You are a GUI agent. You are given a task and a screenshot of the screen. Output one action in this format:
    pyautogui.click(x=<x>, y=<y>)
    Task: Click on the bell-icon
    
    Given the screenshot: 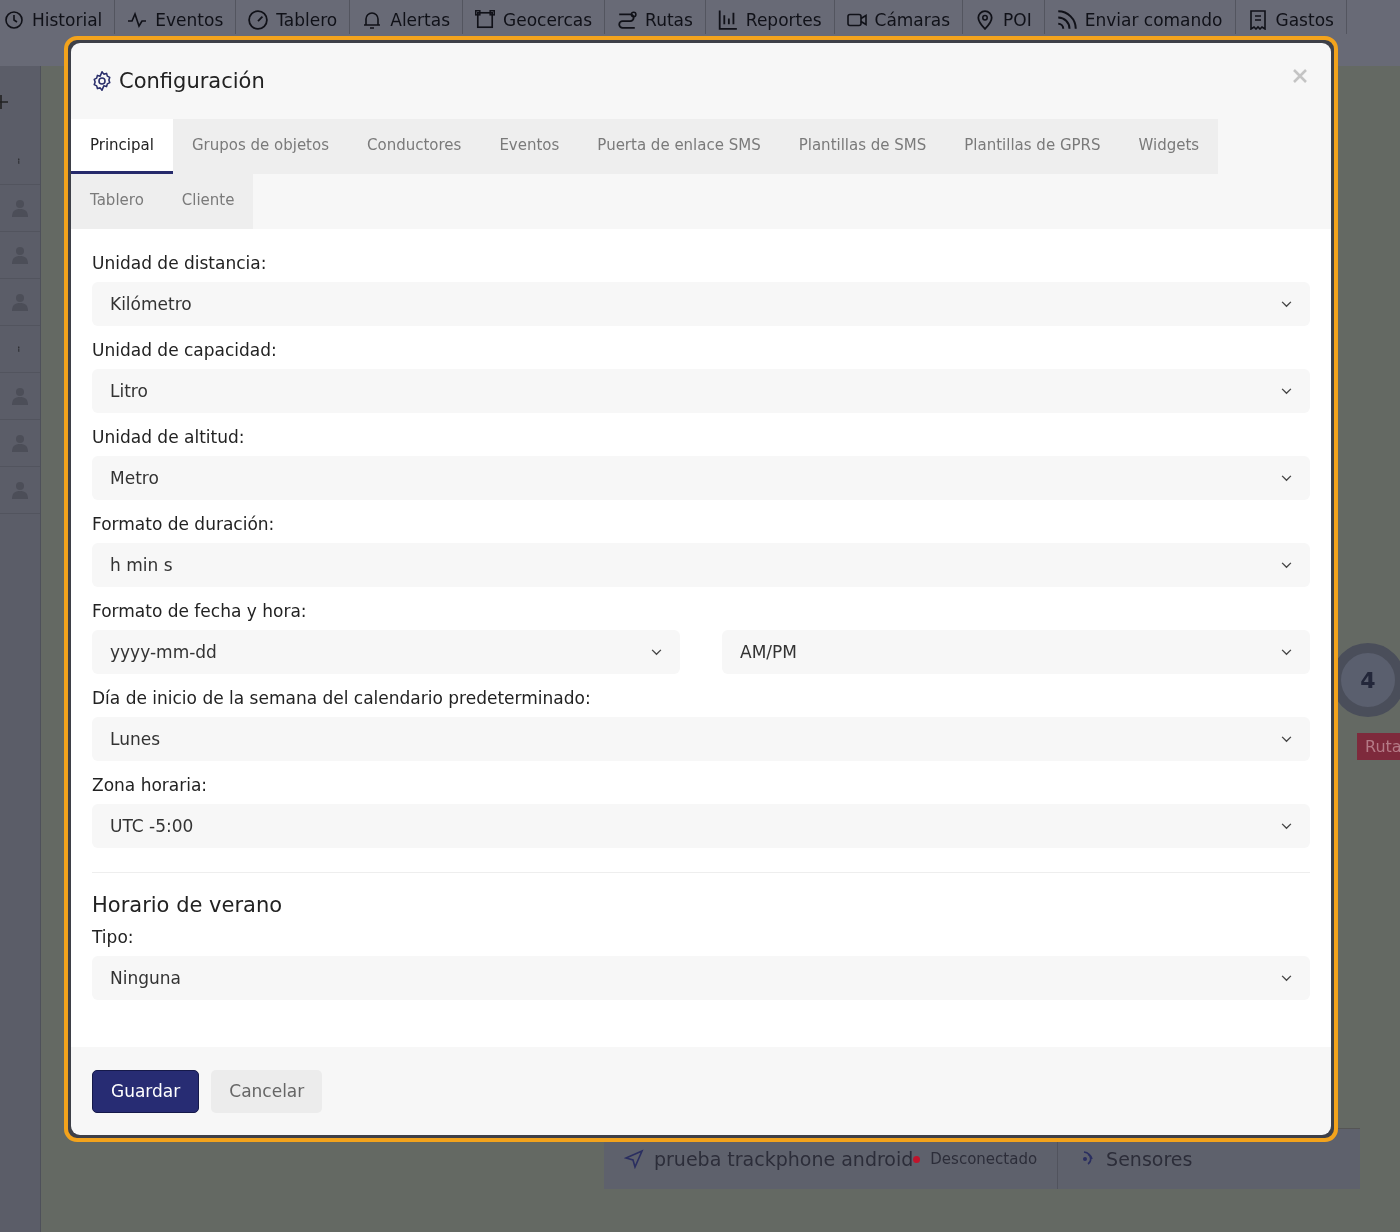 What is the action you would take?
    pyautogui.click(x=372, y=20)
    